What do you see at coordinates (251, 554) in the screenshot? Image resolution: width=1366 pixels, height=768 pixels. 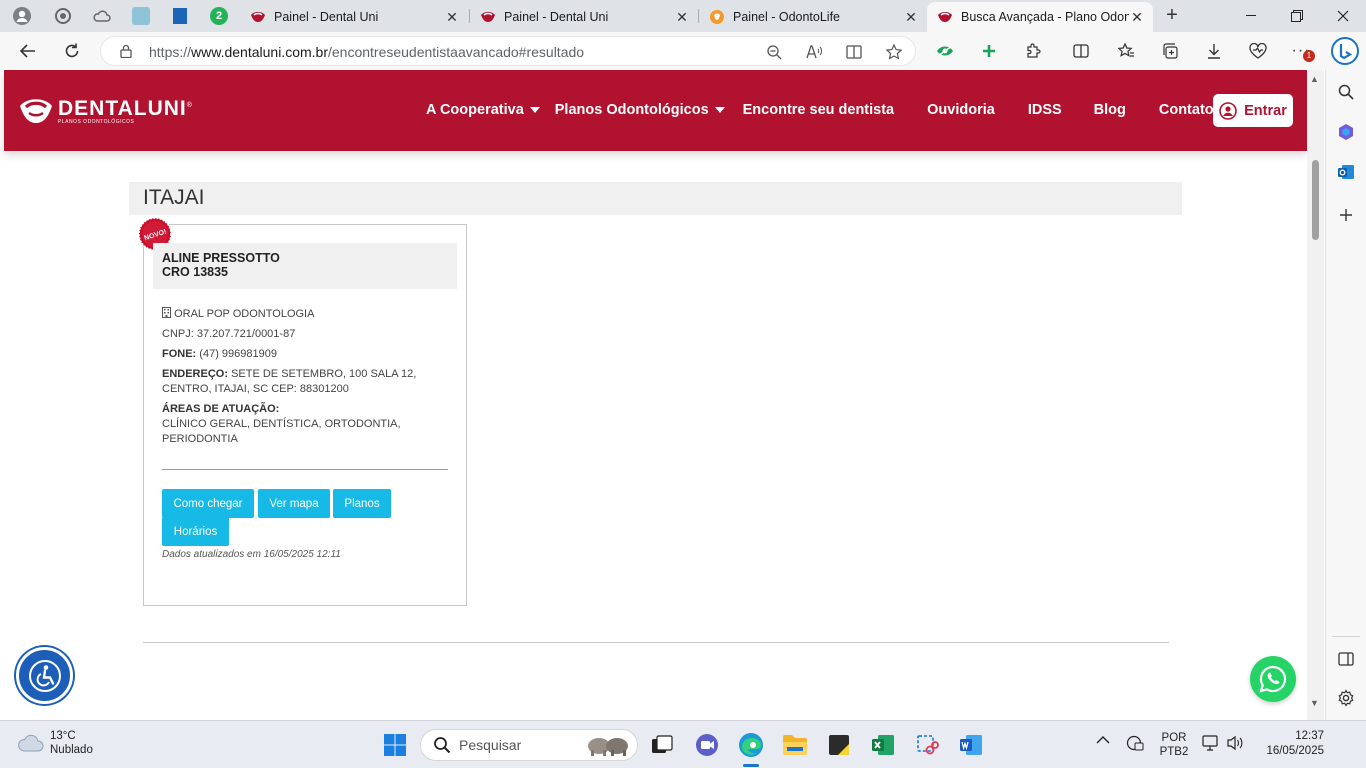 I see `updated-timestamp: Dados atualizados em 16/05/2025 12:11` at bounding box center [251, 554].